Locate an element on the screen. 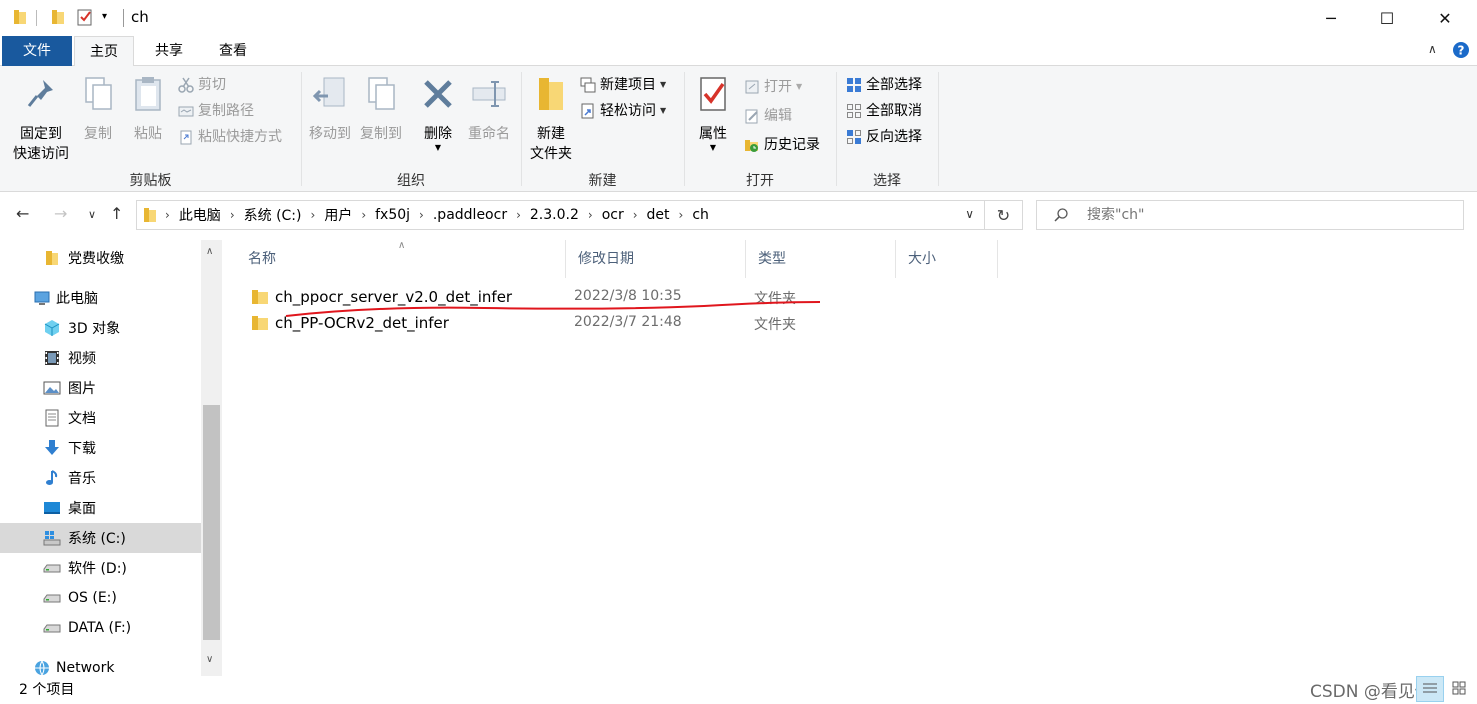 The image size is (1477, 704). move-to-button: 移动到 is located at coordinates (330, 109).